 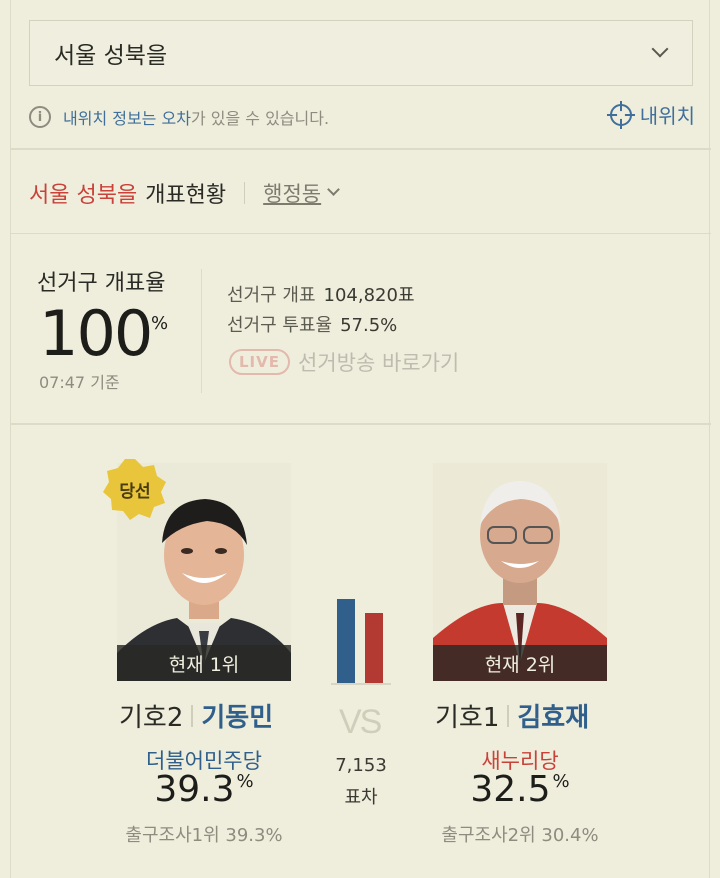 What do you see at coordinates (520, 835) in the screenshot?
I see `exit-poll: 출구조사2위 30.4%` at bounding box center [520, 835].